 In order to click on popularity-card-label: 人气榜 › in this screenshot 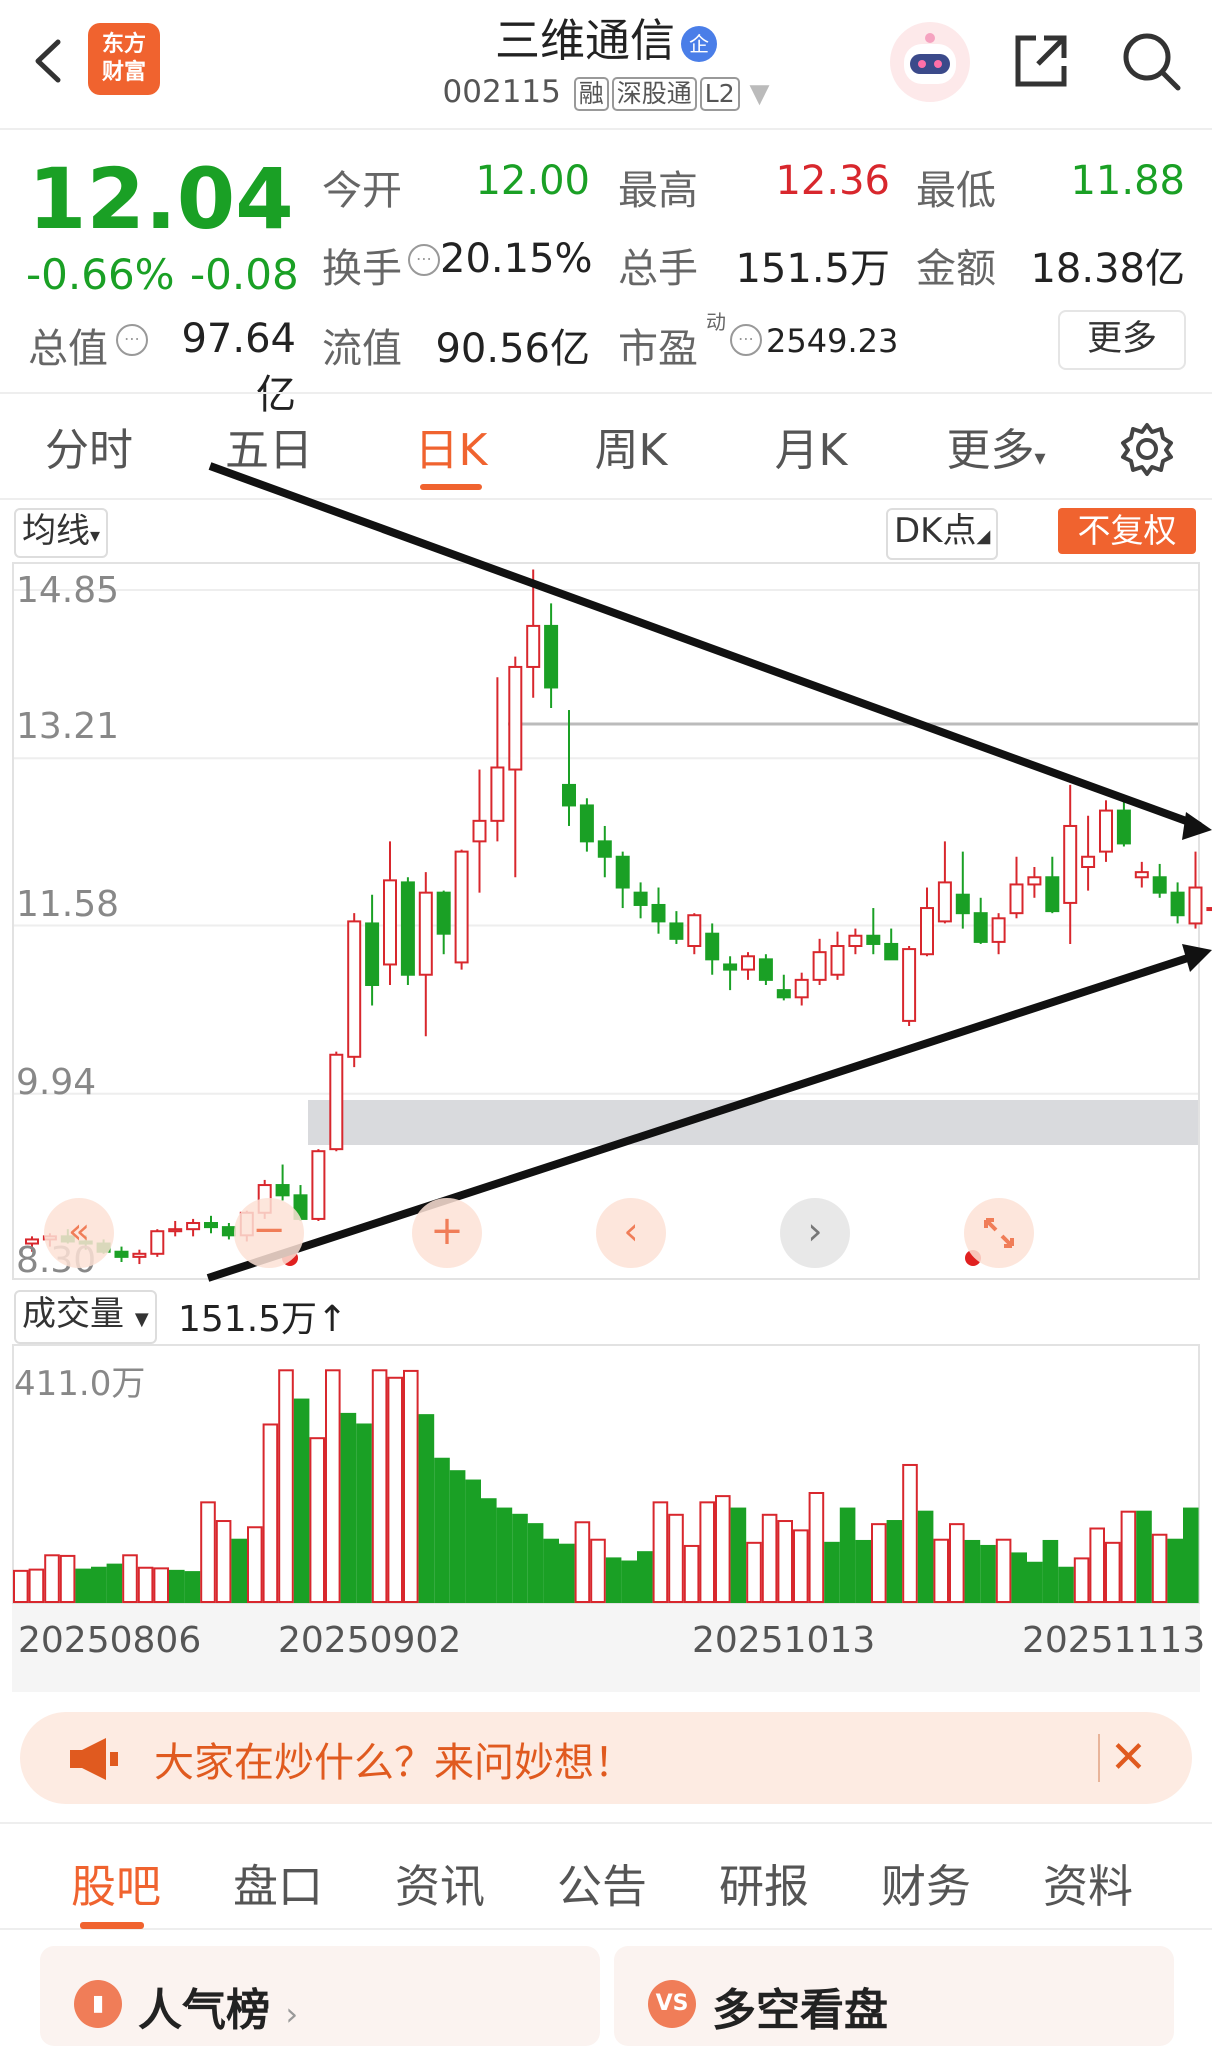, I will do `click(218, 2006)`.